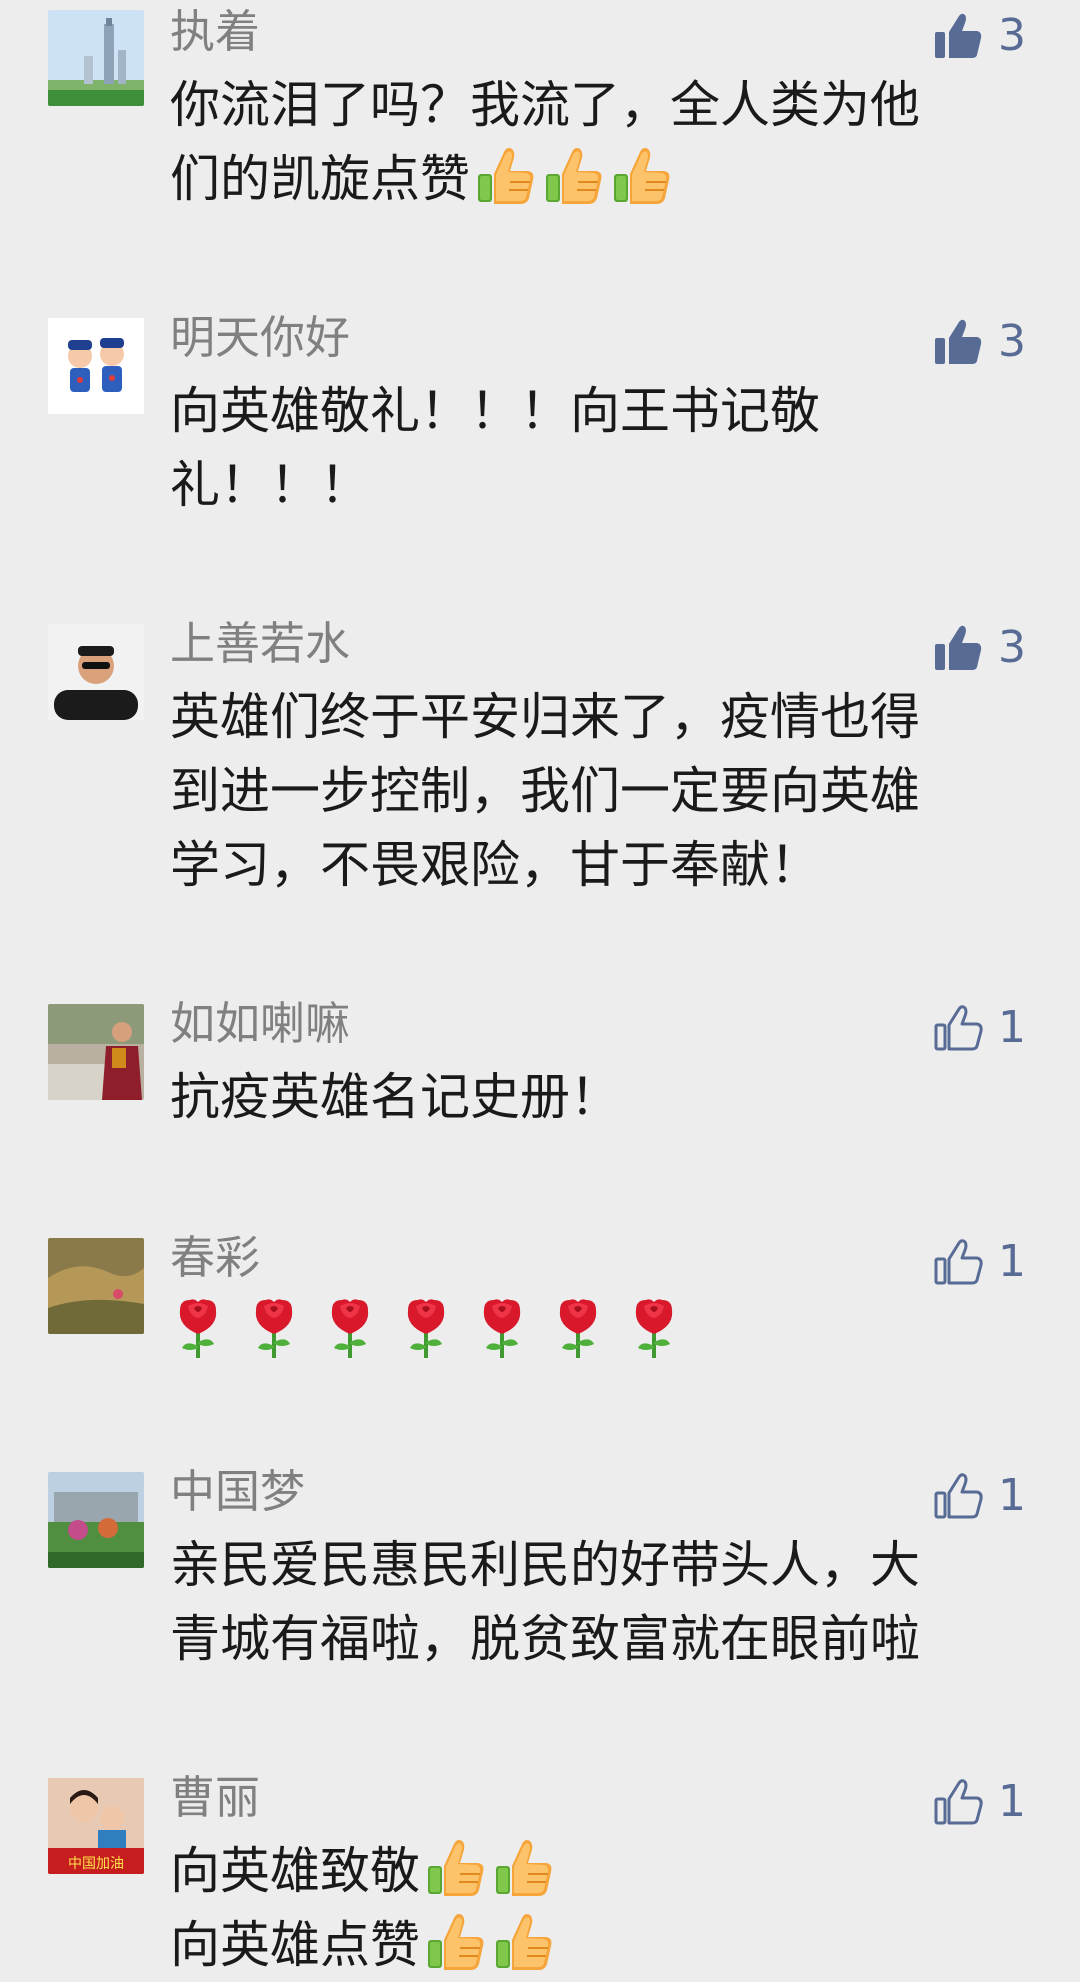 The height and width of the screenshot is (1982, 1080). What do you see at coordinates (495, 865) in the screenshot?
I see `comment-line: 学习，不畏艰险，甘于奉献！` at bounding box center [495, 865].